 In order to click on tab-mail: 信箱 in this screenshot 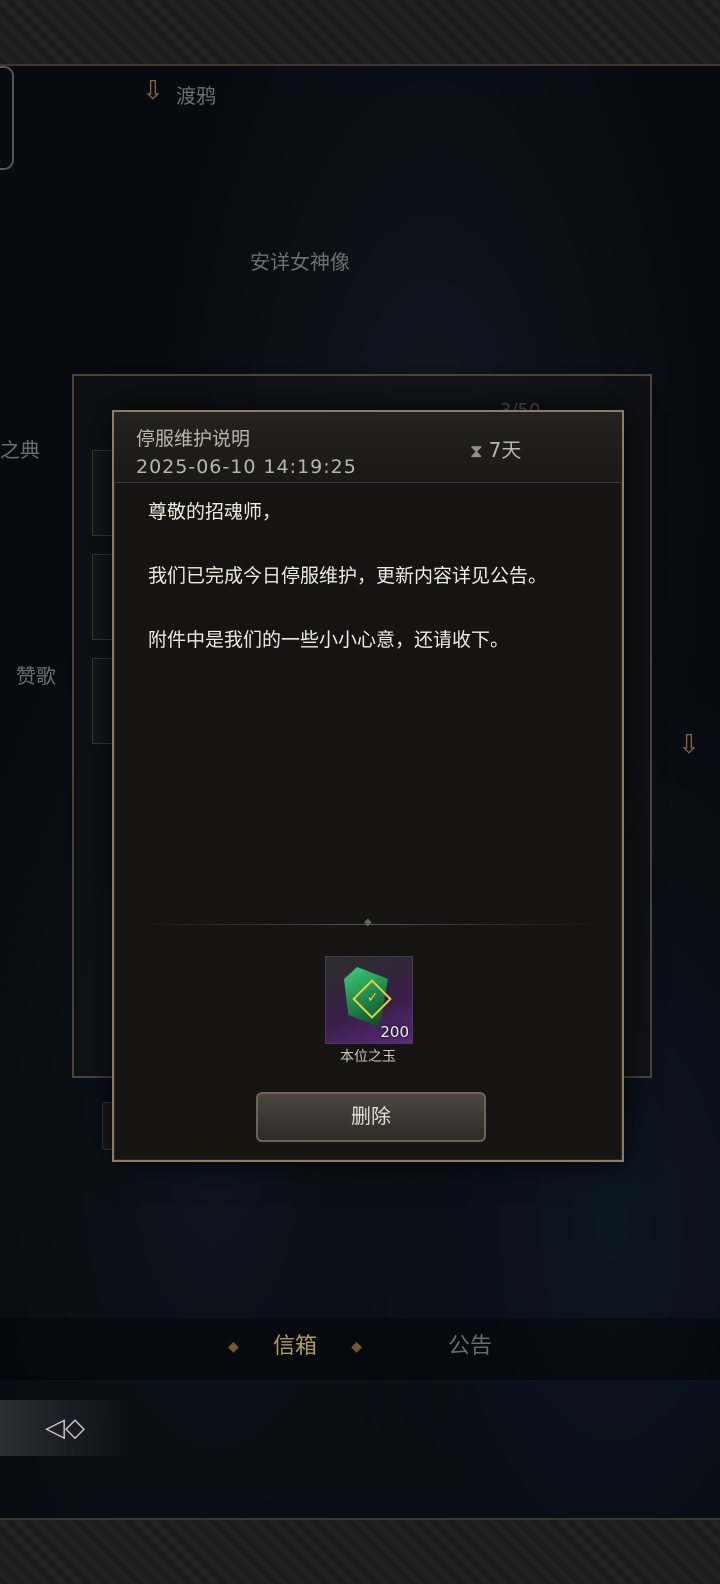, I will do `click(295, 1347)`.